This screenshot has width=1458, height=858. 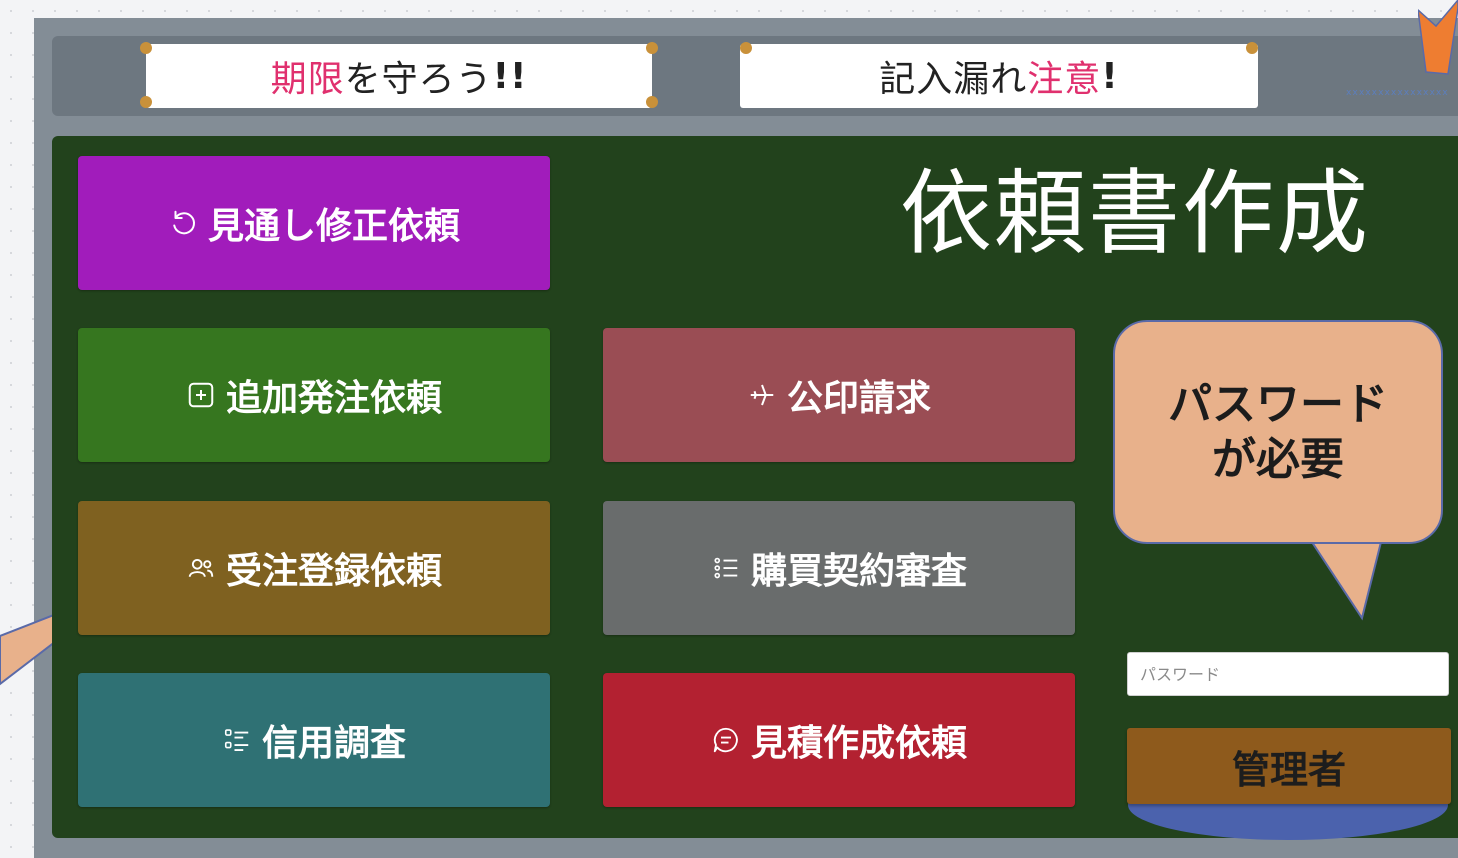 What do you see at coordinates (333, 398) in the screenshot?
I see `additional-order-label: 追加発注依頼` at bounding box center [333, 398].